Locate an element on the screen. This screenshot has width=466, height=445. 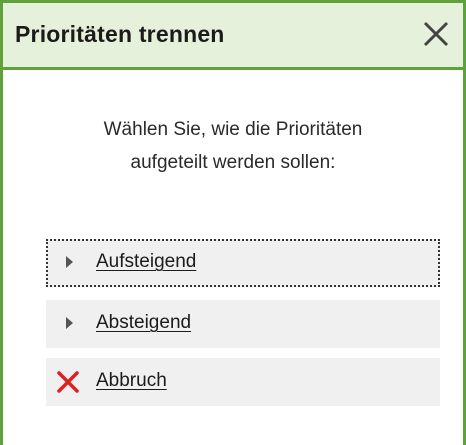
red-x-icon is located at coordinates (68, 382).